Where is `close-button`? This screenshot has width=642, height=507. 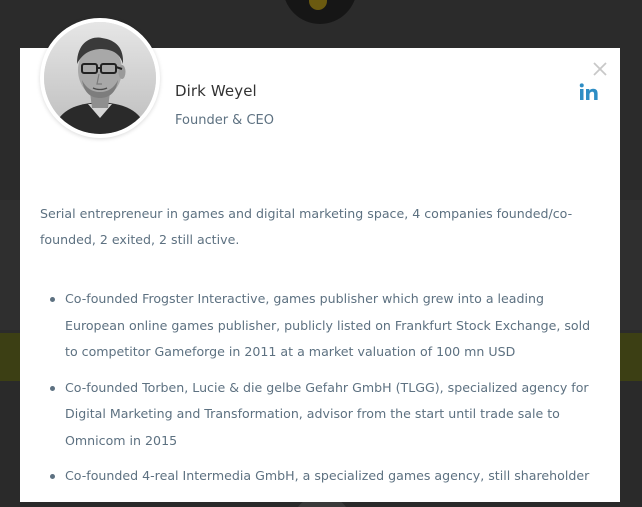
close-button is located at coordinates (600, 69).